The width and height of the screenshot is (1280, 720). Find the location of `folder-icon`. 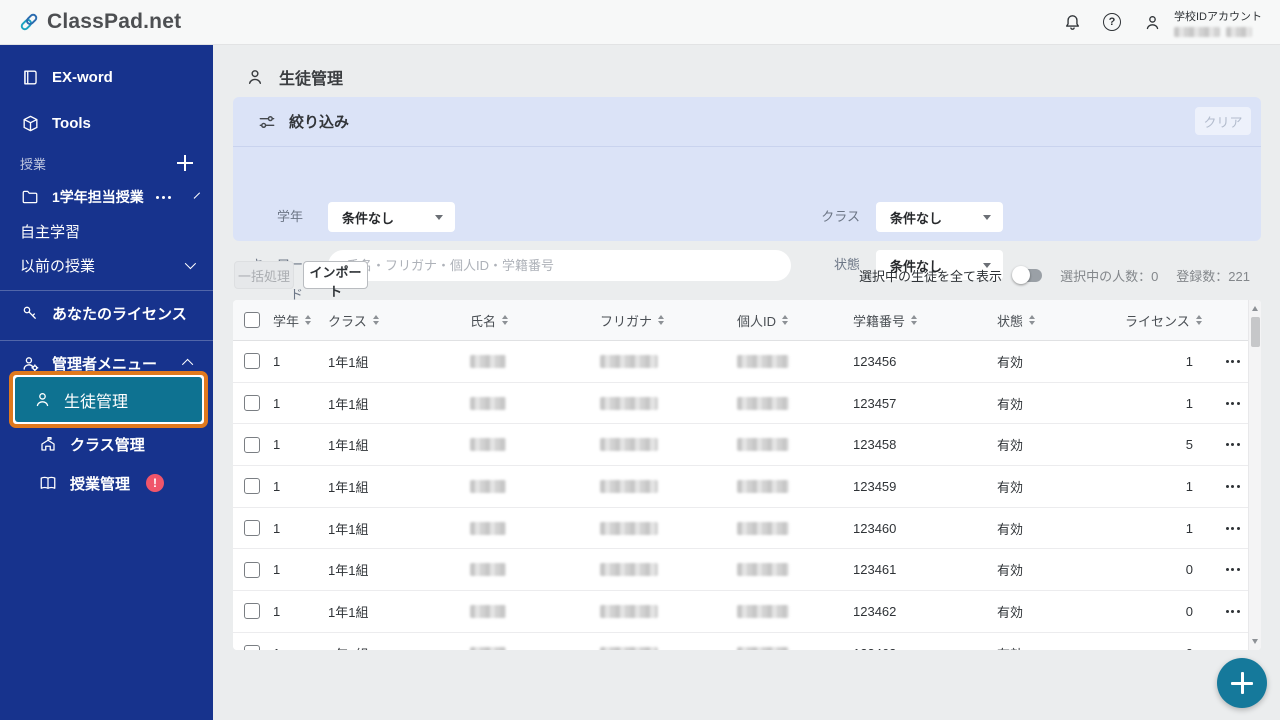

folder-icon is located at coordinates (30, 197).